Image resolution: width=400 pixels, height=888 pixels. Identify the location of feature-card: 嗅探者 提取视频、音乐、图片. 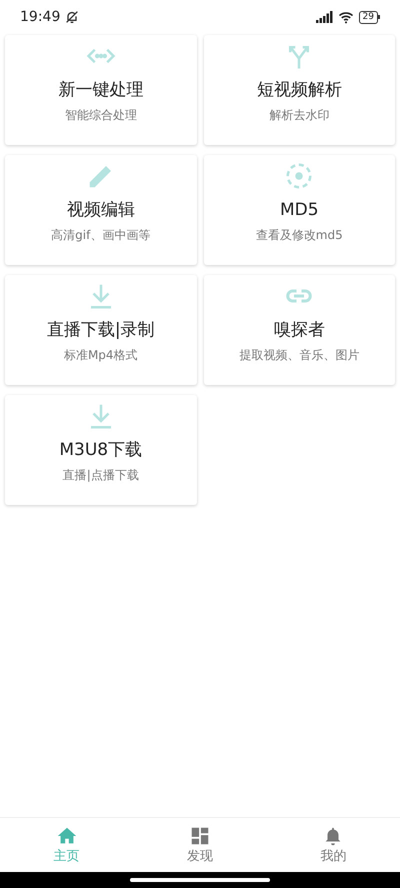
(299, 330).